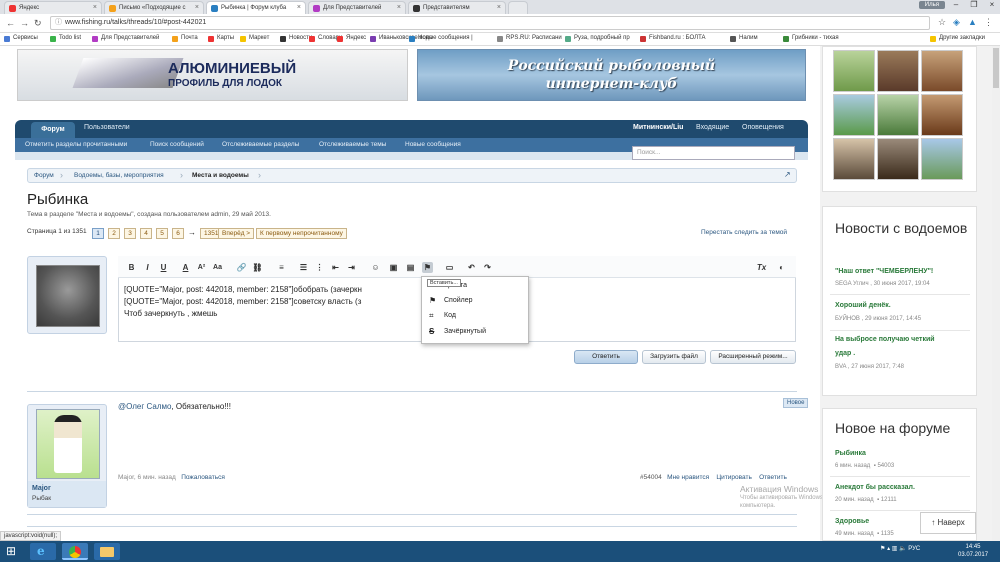 The width and height of the screenshot is (1000, 562). What do you see at coordinates (875, 487) in the screenshot?
I see `forum-item-title: Анекдот бы рассказал.` at bounding box center [875, 487].